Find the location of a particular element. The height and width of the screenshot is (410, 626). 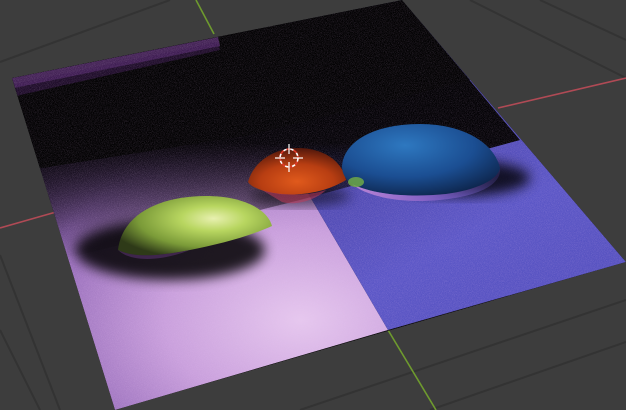

x-axis-line is located at coordinates (28, 220).